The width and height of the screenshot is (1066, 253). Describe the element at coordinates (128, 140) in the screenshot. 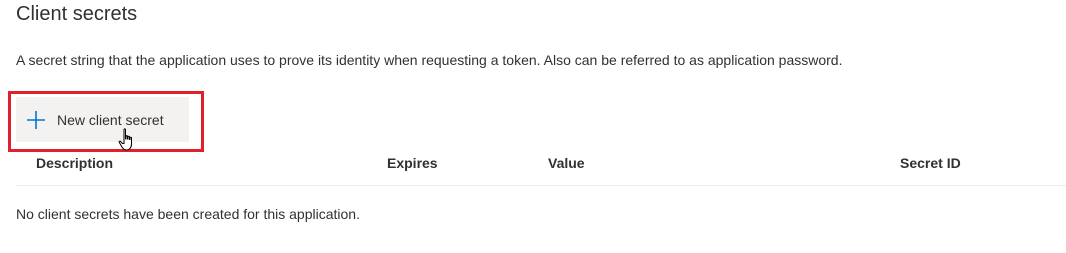

I see `hand-pointer-cursor-icon` at that location.